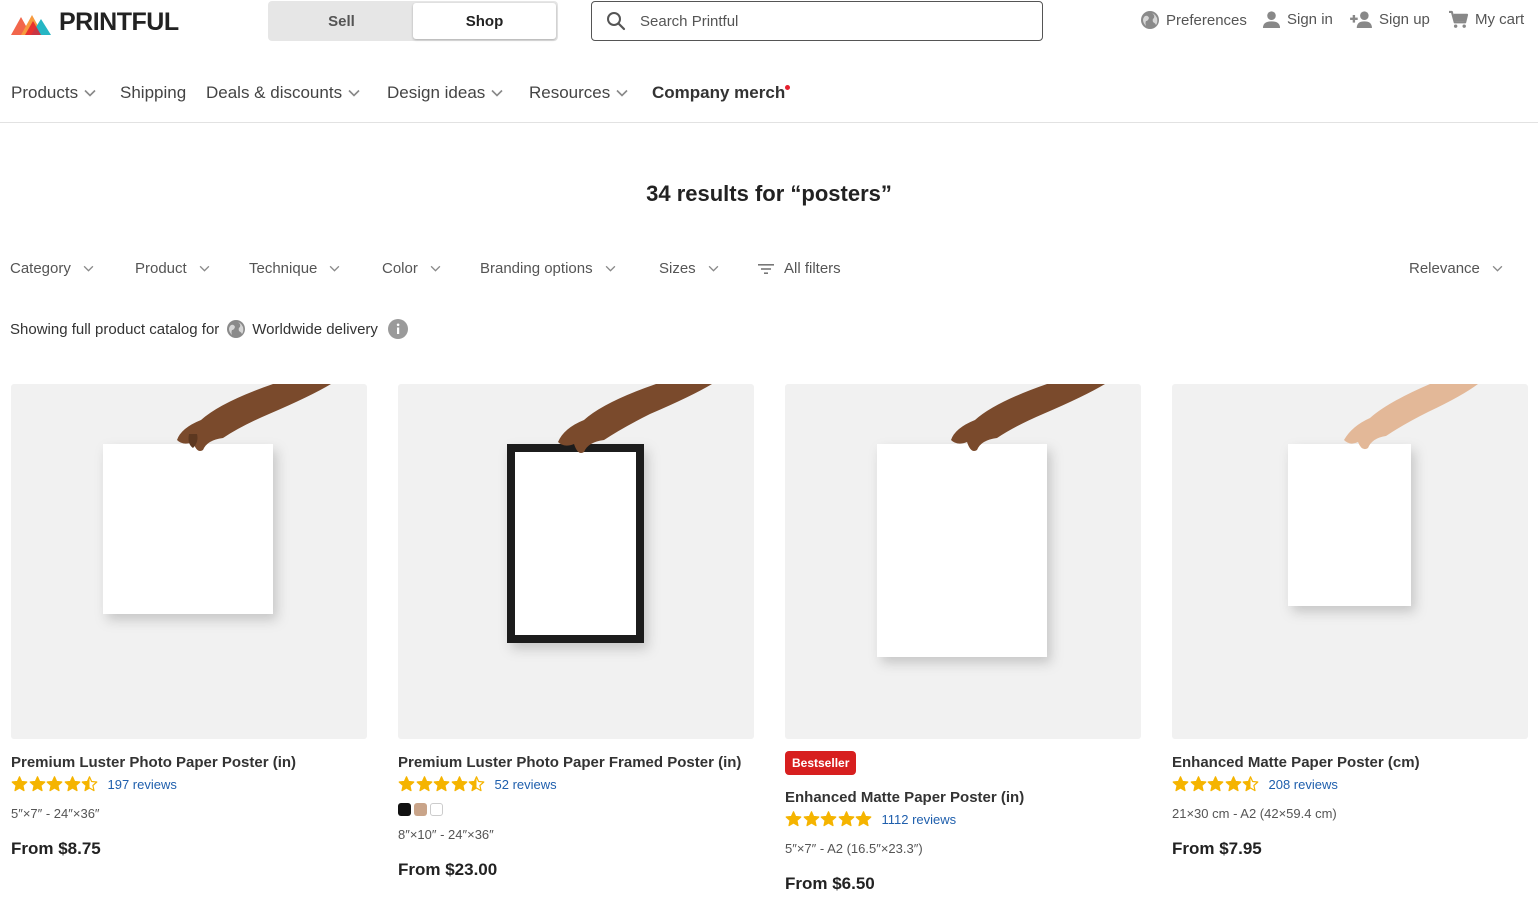 The image size is (1538, 897). I want to click on filter-label: Technique, so click(283, 268).